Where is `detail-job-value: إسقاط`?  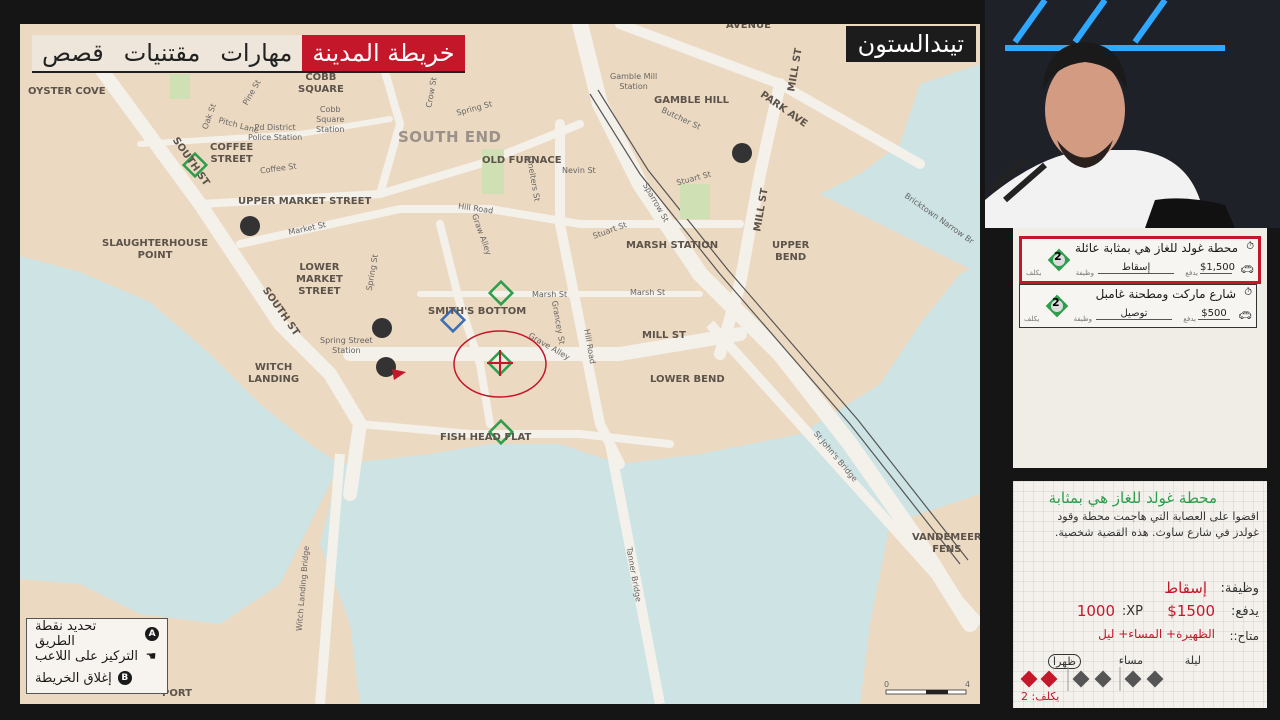
detail-job-value: إسقاط is located at coordinates (1185, 588).